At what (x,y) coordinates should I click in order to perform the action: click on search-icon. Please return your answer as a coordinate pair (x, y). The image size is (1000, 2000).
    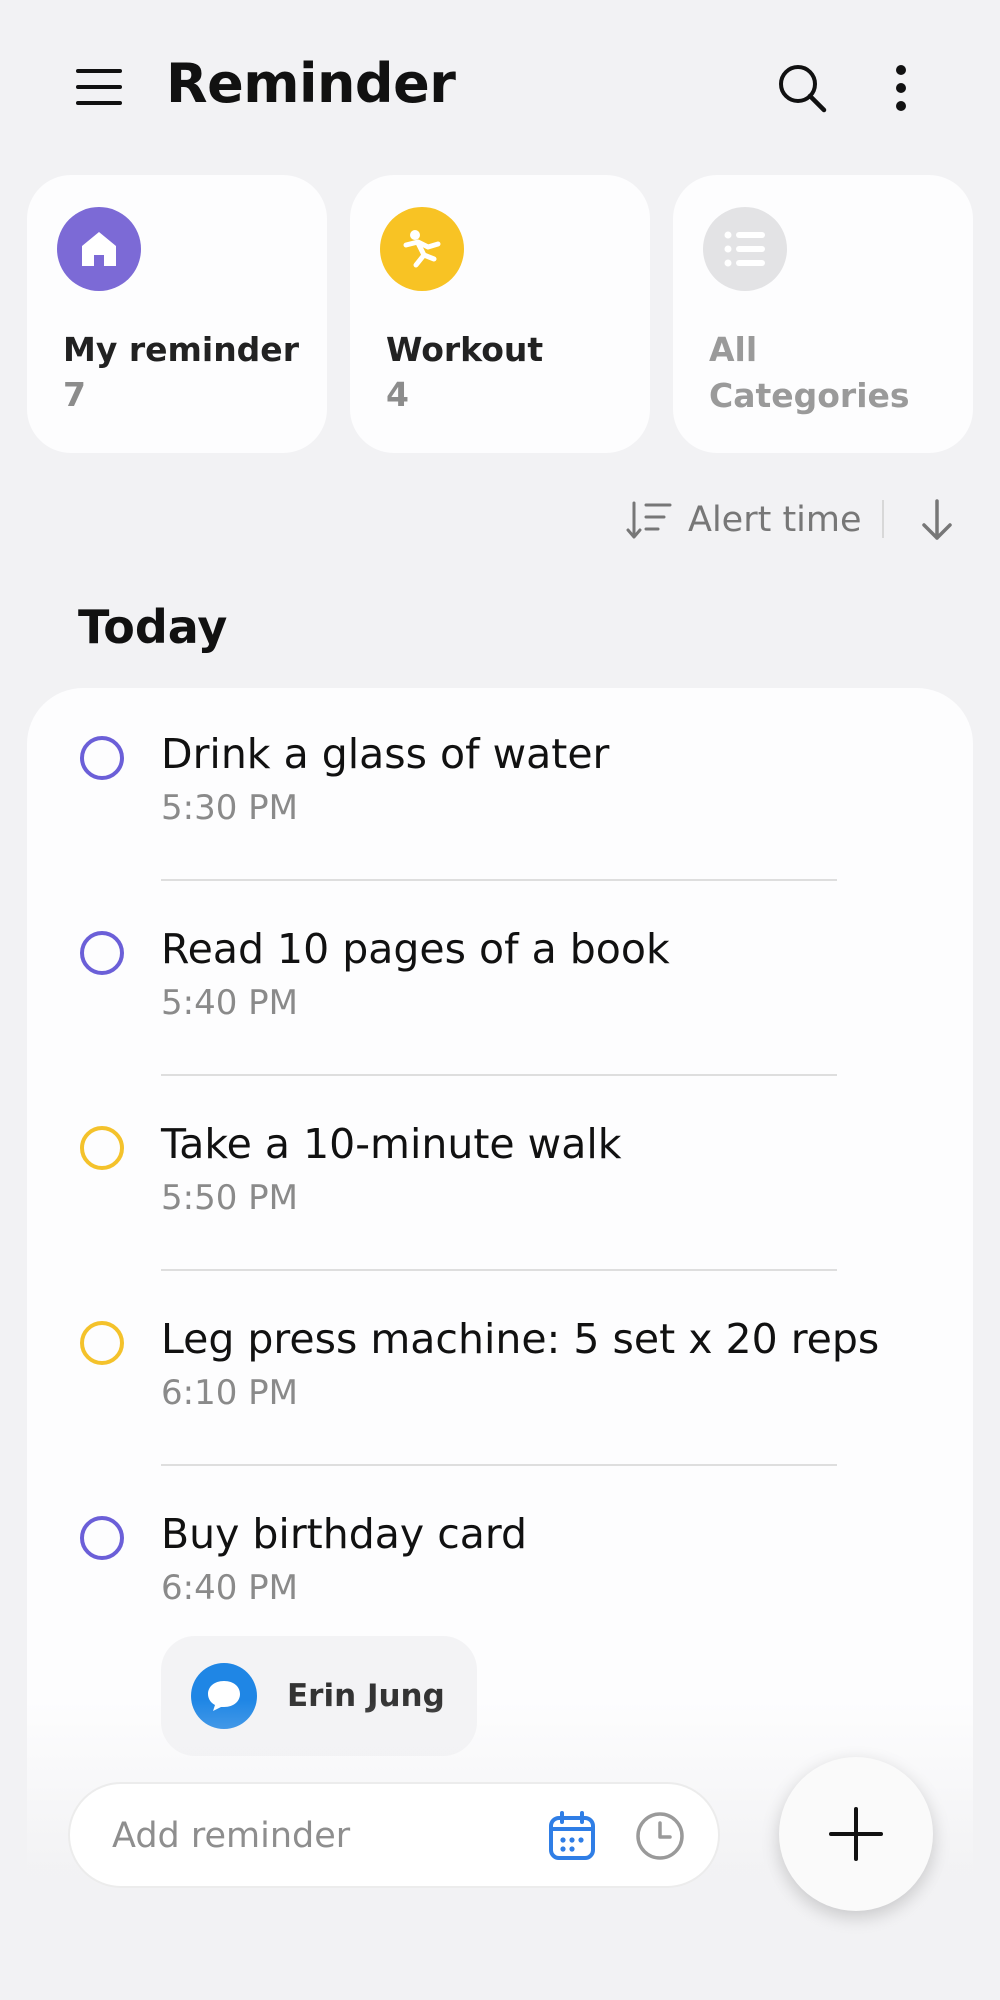
    Looking at the image, I should click on (803, 89).